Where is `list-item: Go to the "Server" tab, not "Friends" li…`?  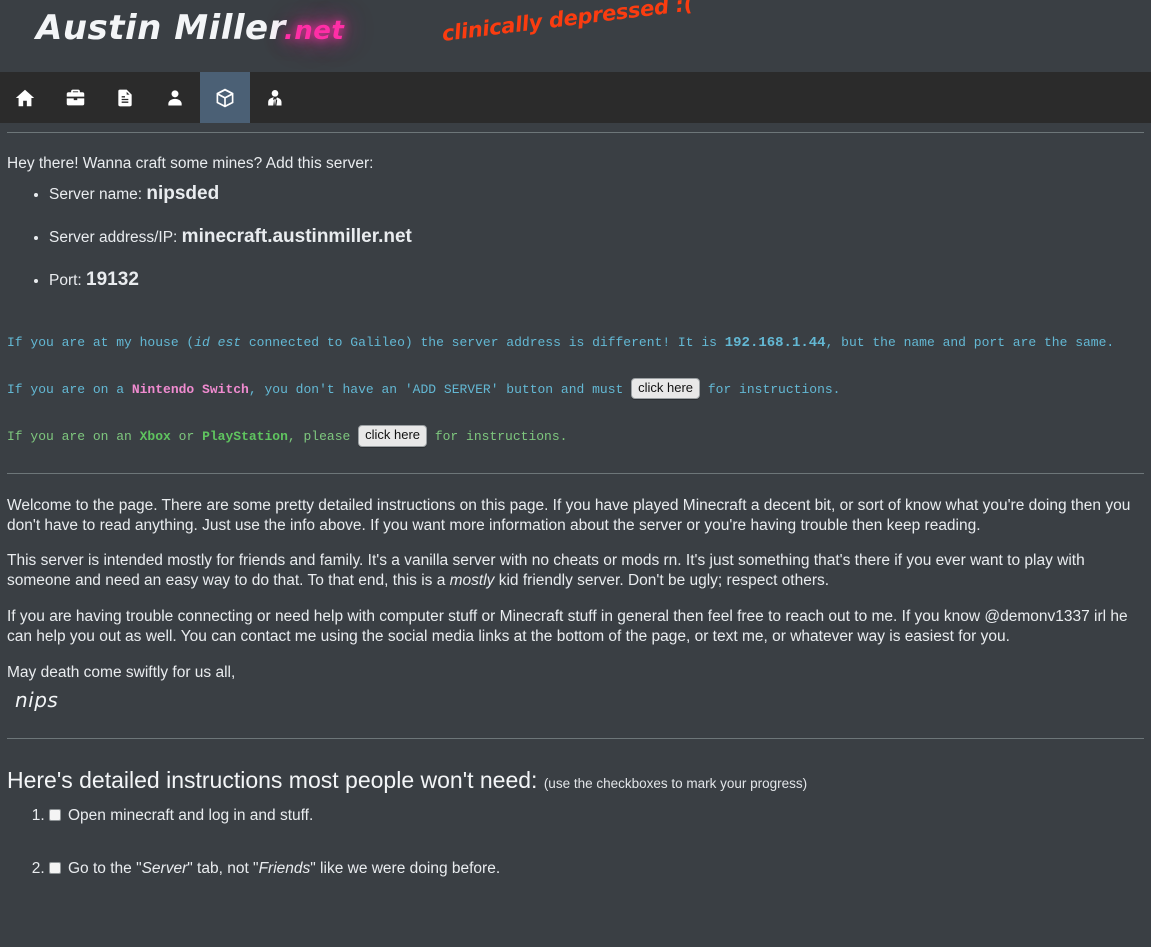
list-item: Go to the "Server" tab, not "Friends" li… is located at coordinates (596, 869).